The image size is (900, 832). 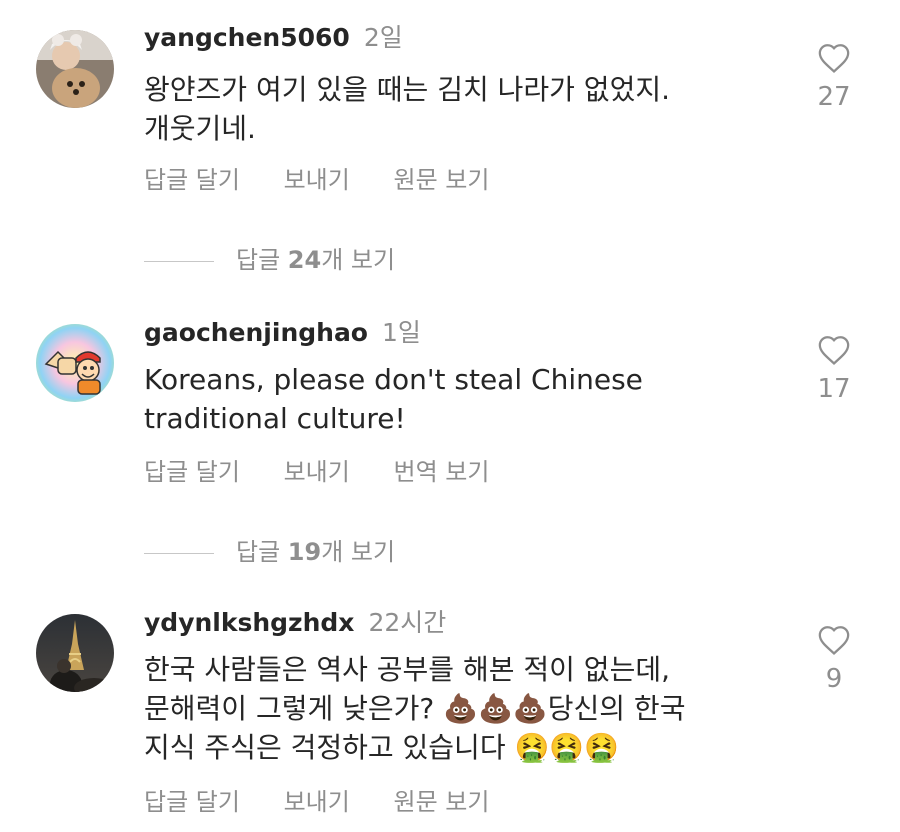 I want to click on comment-username: gaochenjinghao 1일, so click(x=282, y=331).